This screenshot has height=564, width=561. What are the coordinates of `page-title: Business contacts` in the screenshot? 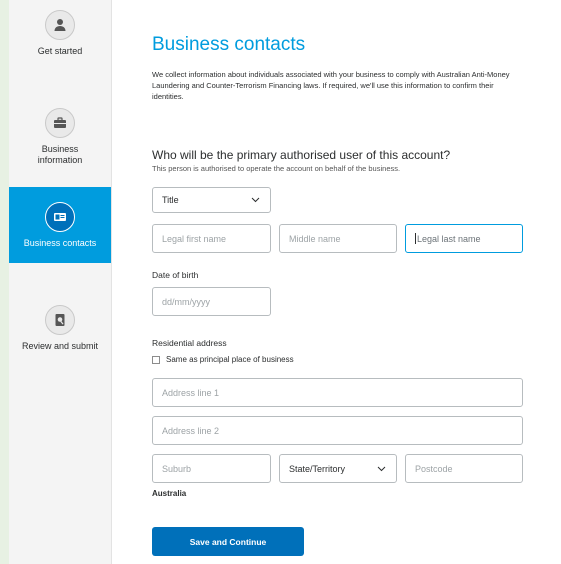 It's located at (229, 44).